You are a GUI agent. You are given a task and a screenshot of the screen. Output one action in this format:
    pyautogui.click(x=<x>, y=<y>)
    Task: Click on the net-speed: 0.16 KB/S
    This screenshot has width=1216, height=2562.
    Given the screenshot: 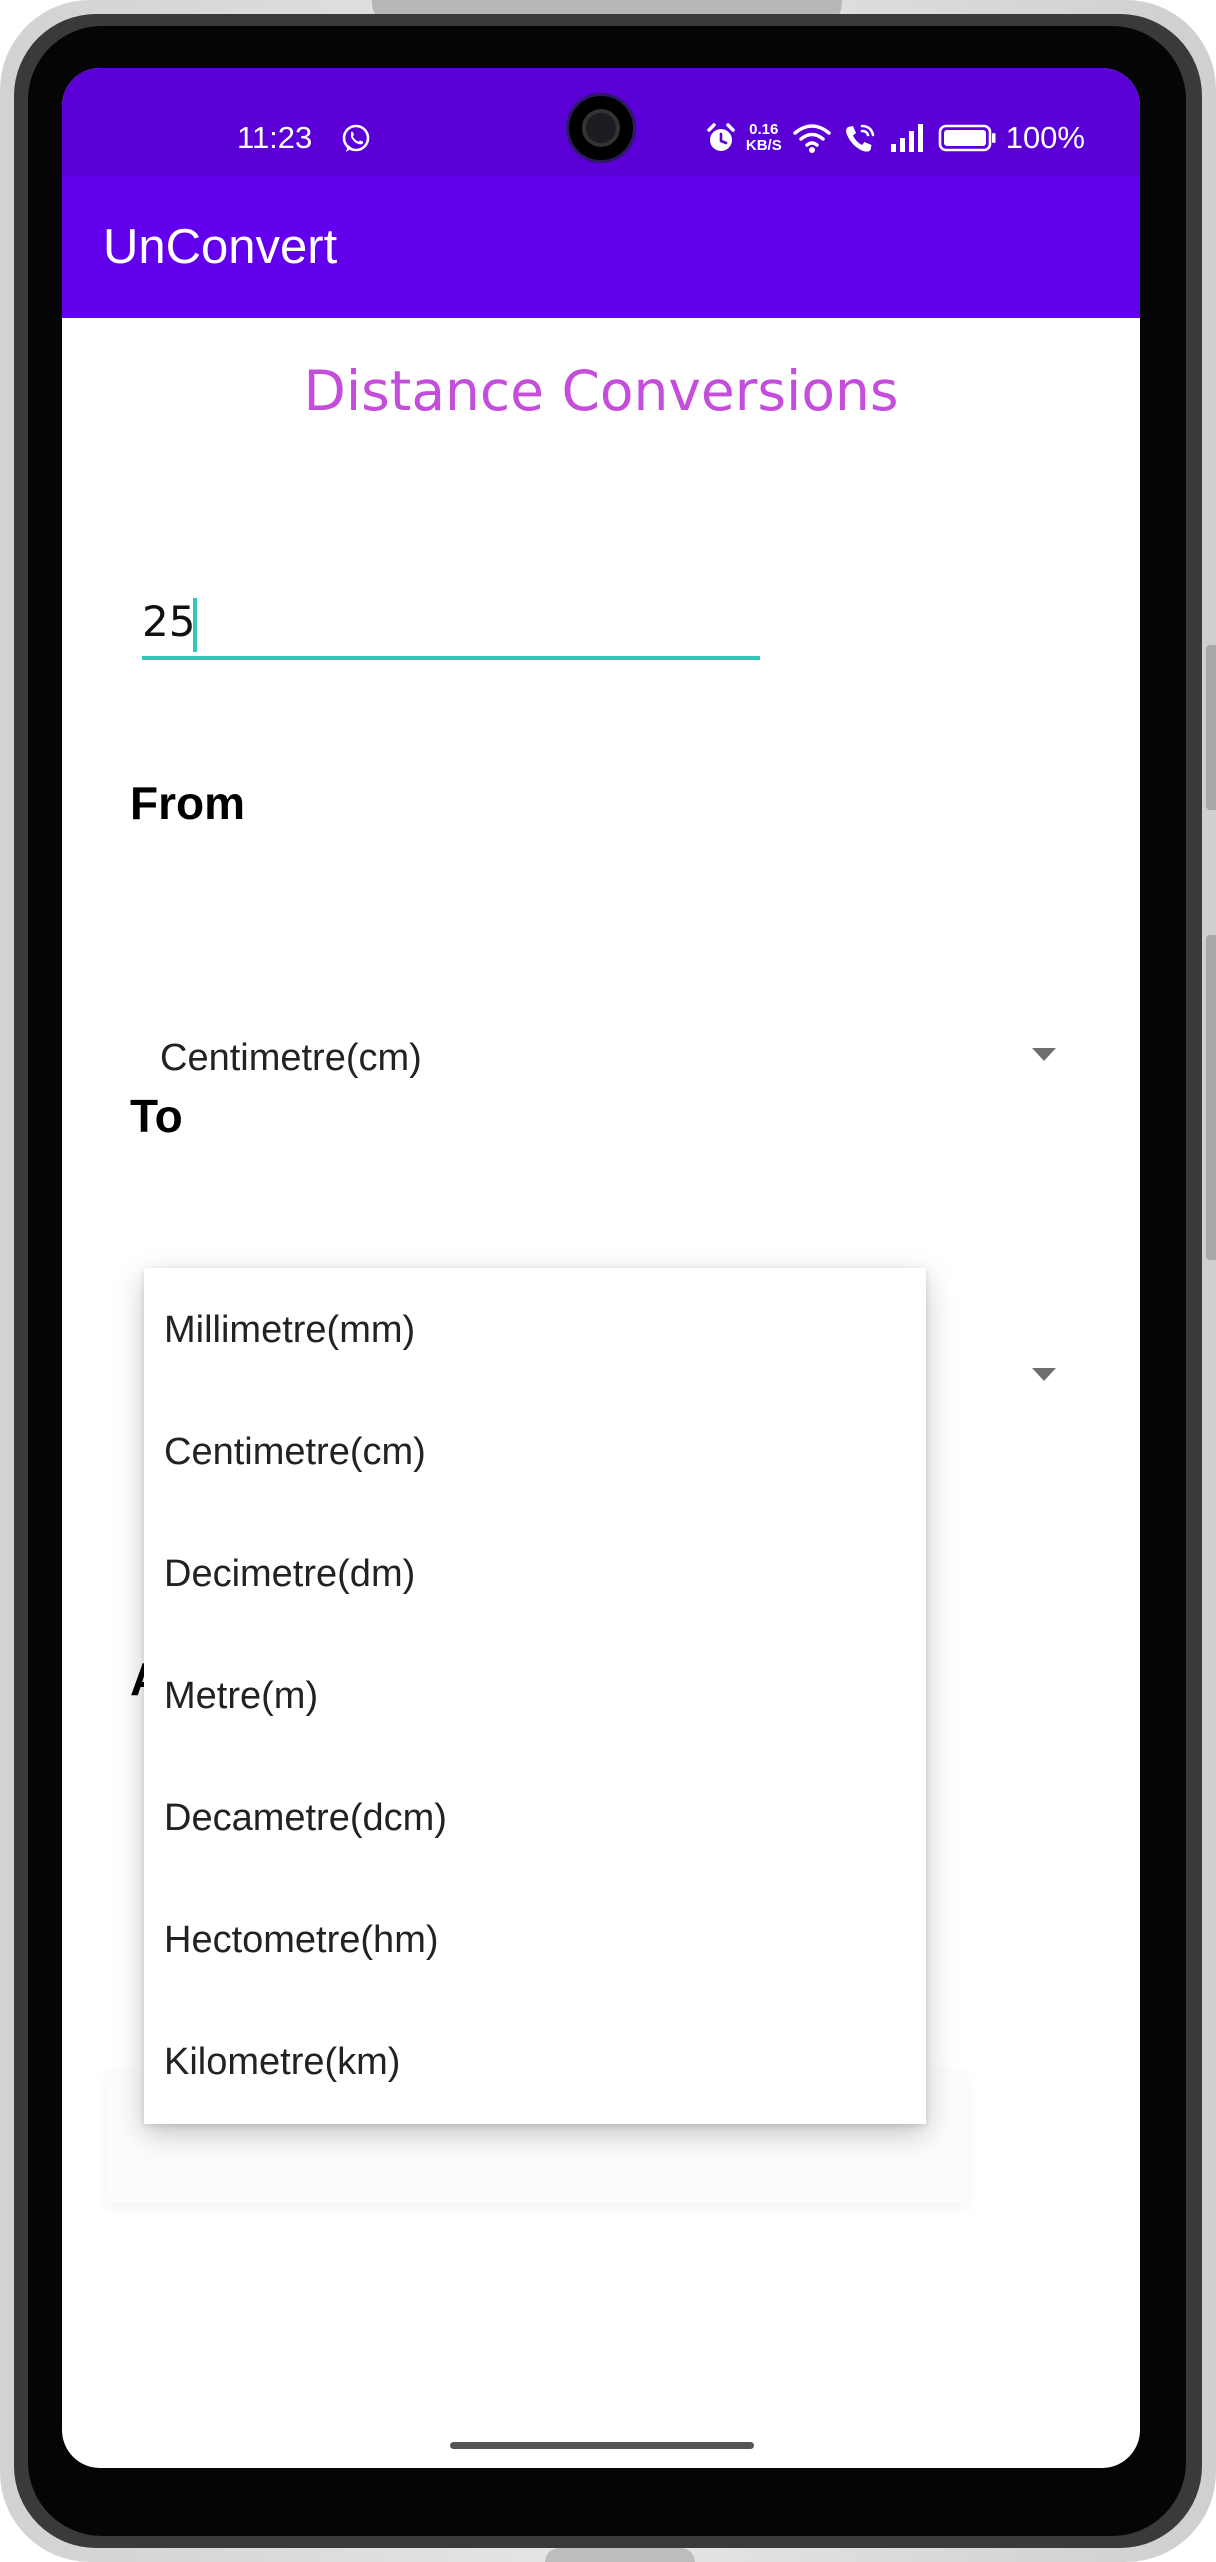 What is the action you would take?
    pyautogui.click(x=764, y=138)
    